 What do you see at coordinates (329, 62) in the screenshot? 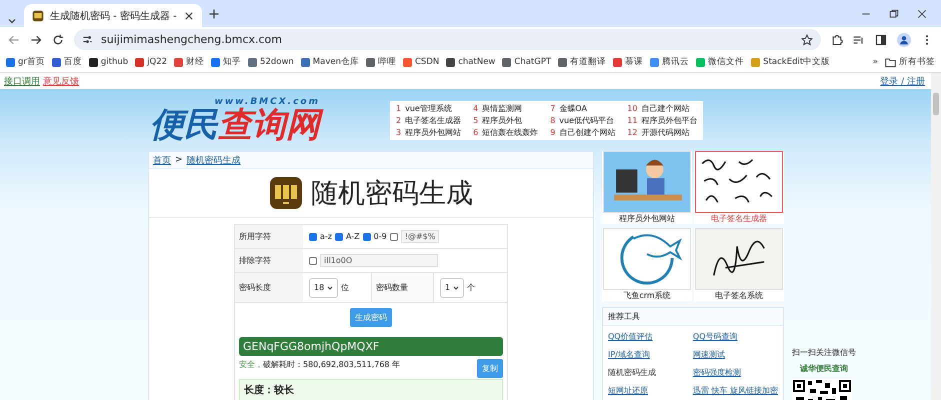
I see `bookmark: Maven仓库` at bounding box center [329, 62].